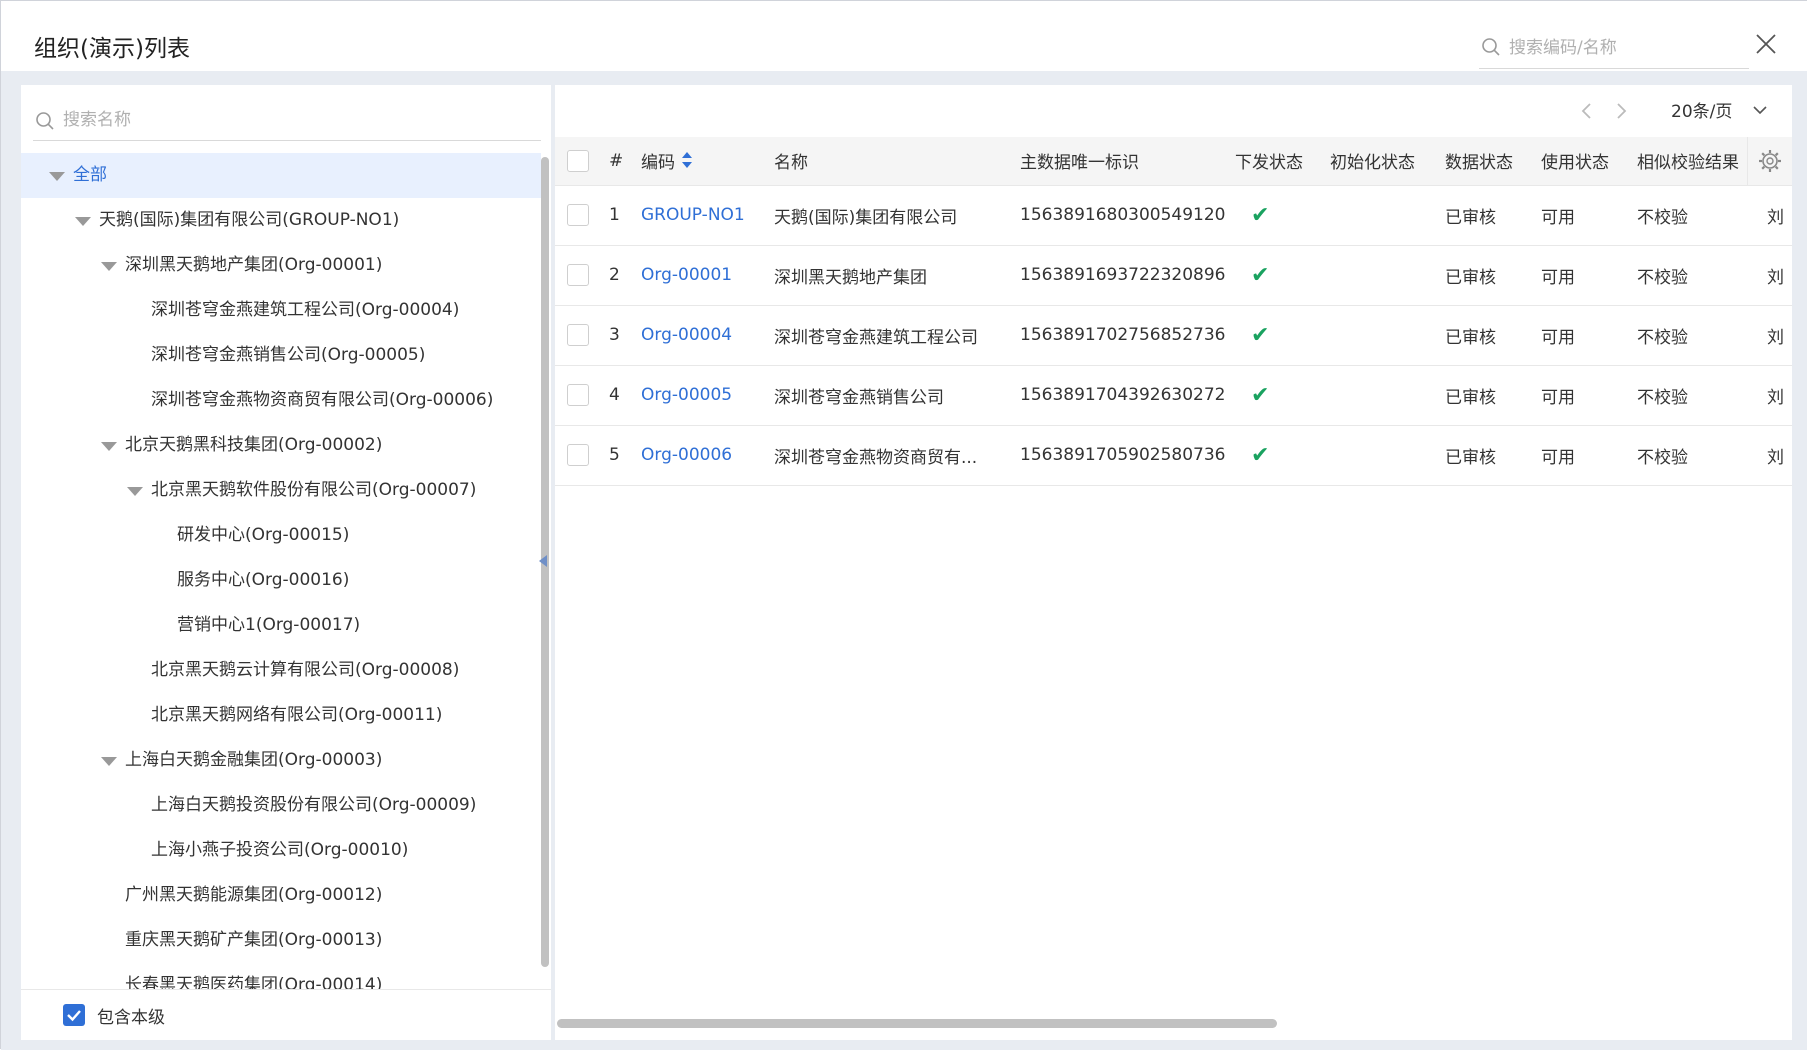 The image size is (1807, 1050). I want to click on tree-node: 天鹅(国际)集团有限公司(GROUP-NO1), so click(281, 220).